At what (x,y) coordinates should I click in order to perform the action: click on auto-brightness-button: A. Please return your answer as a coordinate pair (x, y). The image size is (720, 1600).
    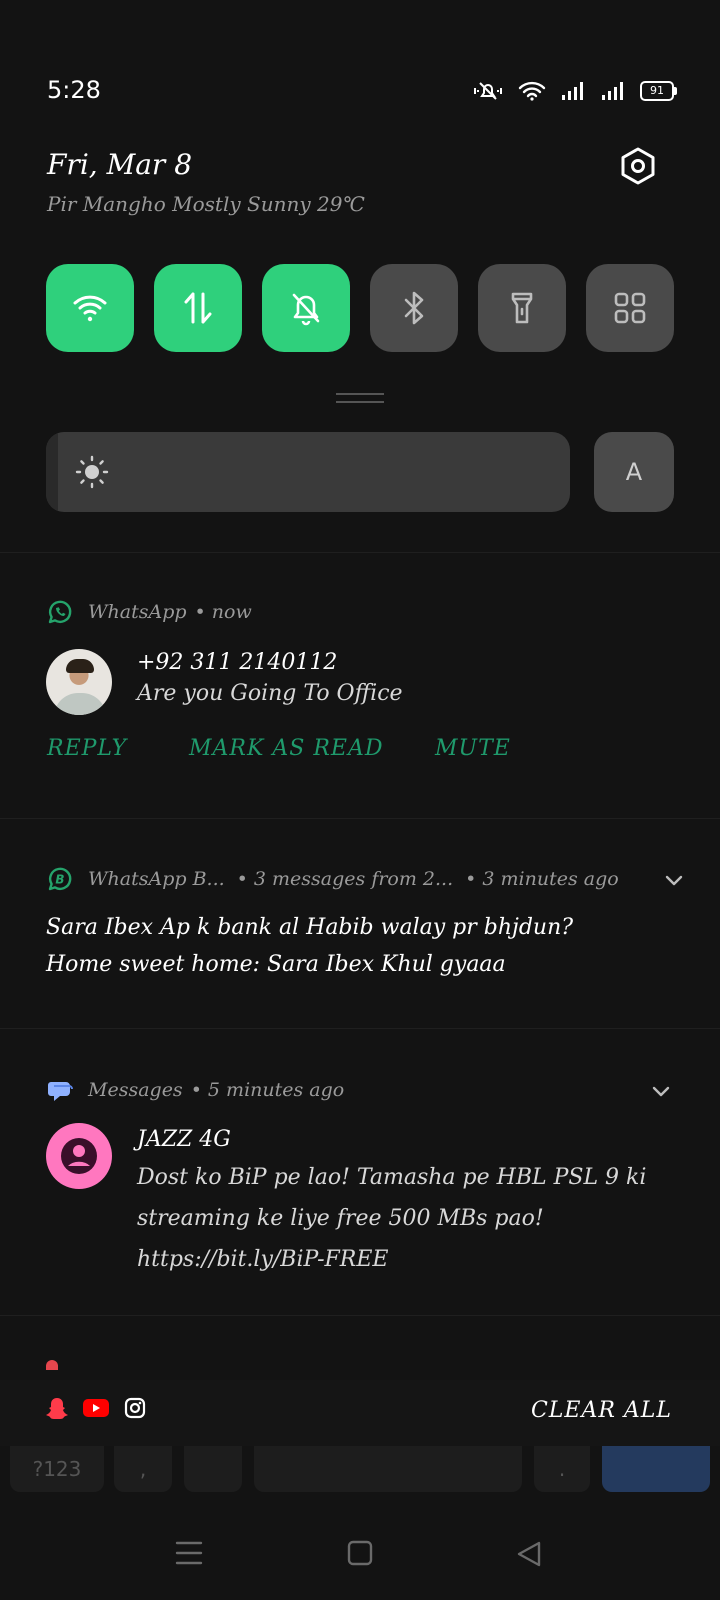
    Looking at the image, I should click on (634, 472).